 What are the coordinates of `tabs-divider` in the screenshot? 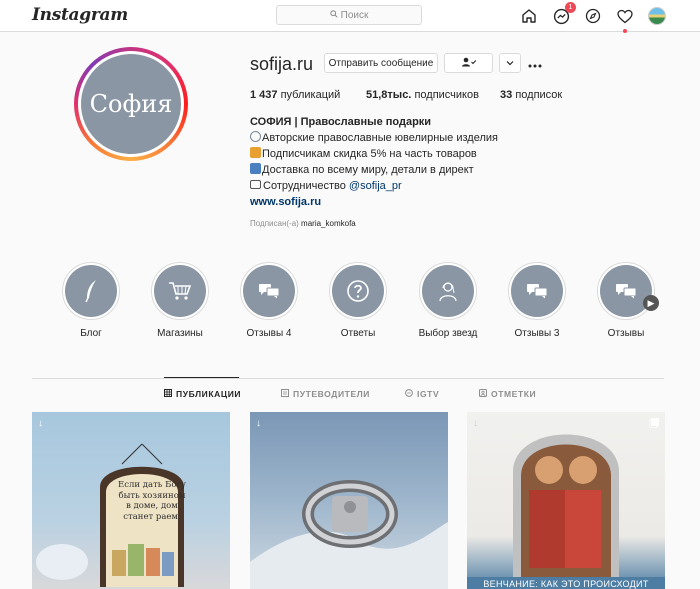 It's located at (348, 378).